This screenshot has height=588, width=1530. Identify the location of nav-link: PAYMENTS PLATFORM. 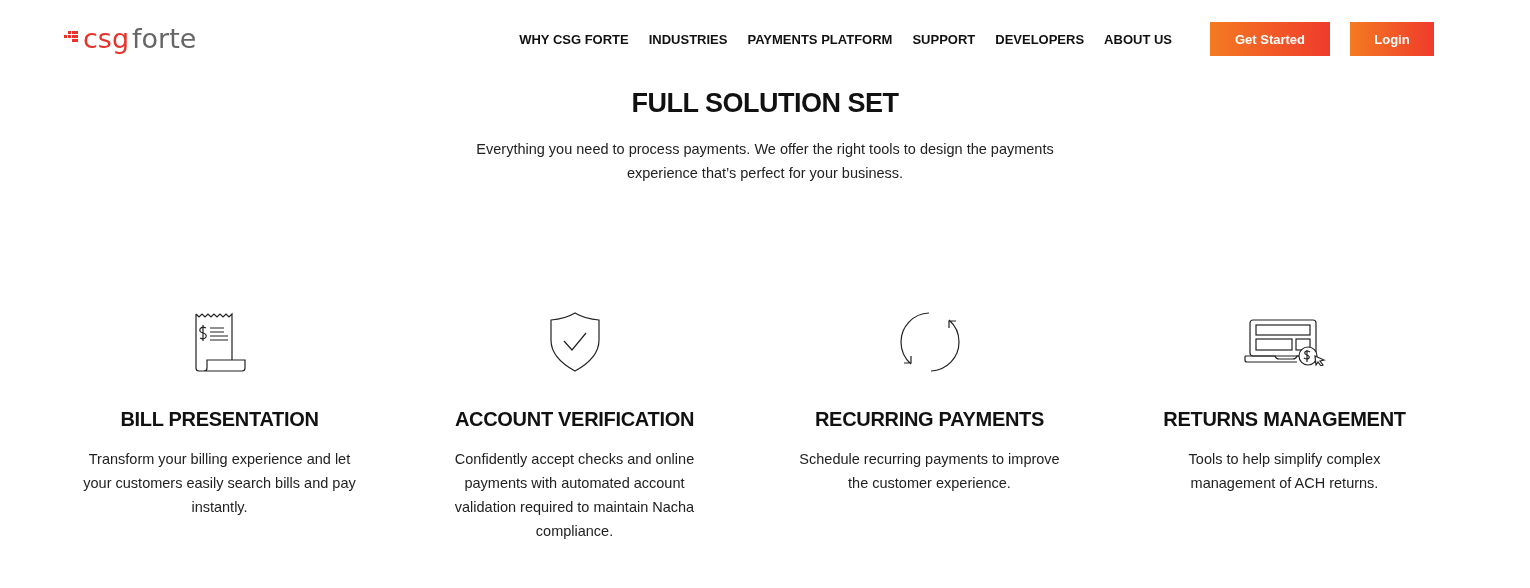
(820, 39).